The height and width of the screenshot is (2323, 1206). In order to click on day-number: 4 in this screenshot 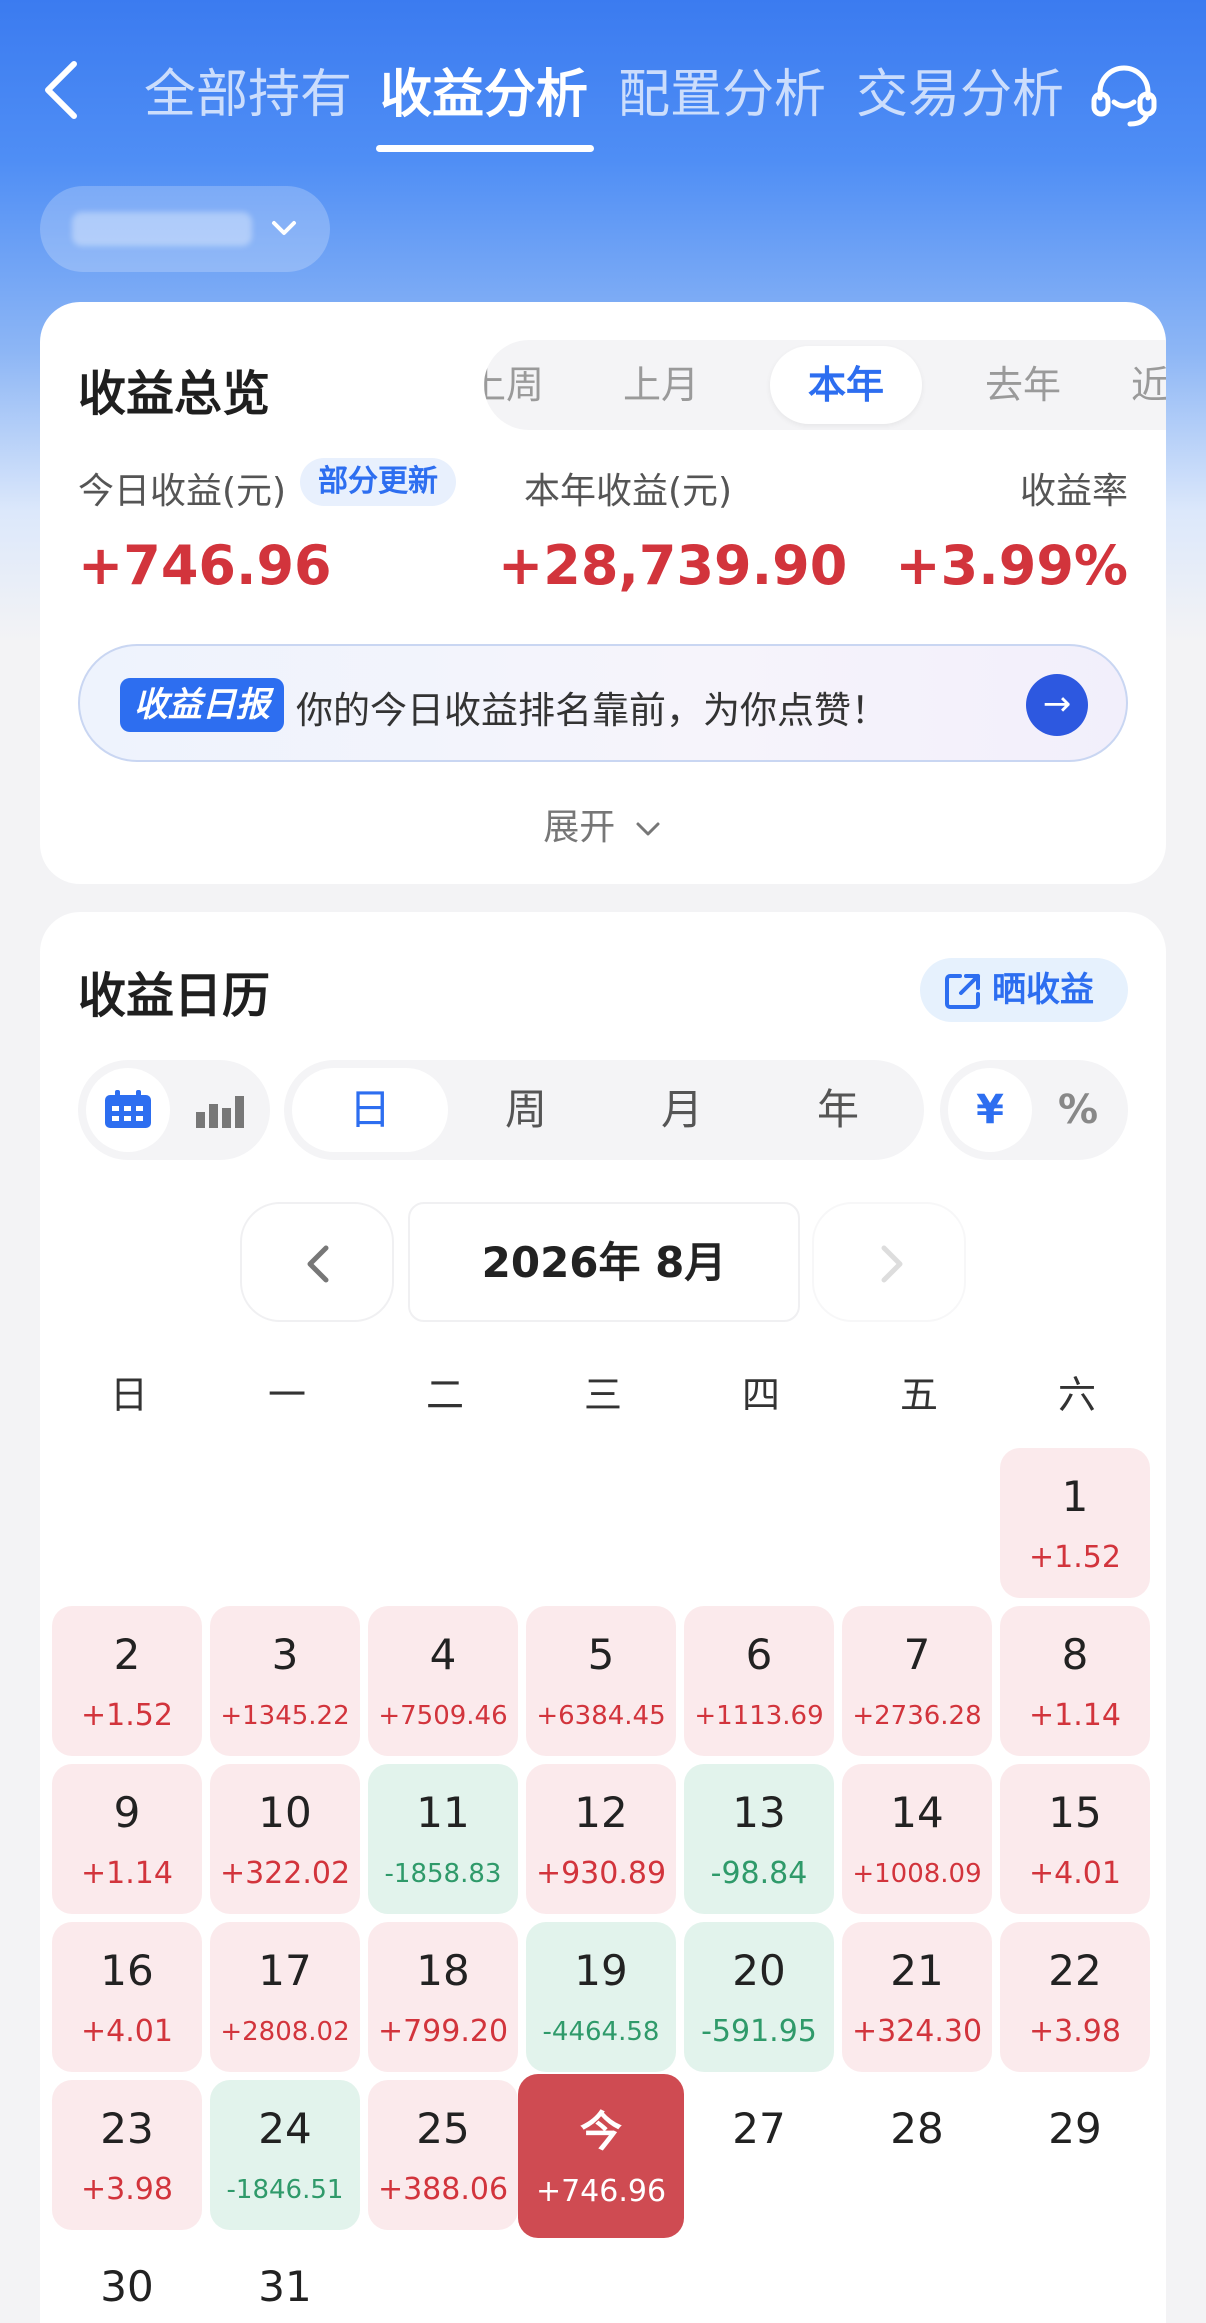, I will do `click(443, 1654)`.